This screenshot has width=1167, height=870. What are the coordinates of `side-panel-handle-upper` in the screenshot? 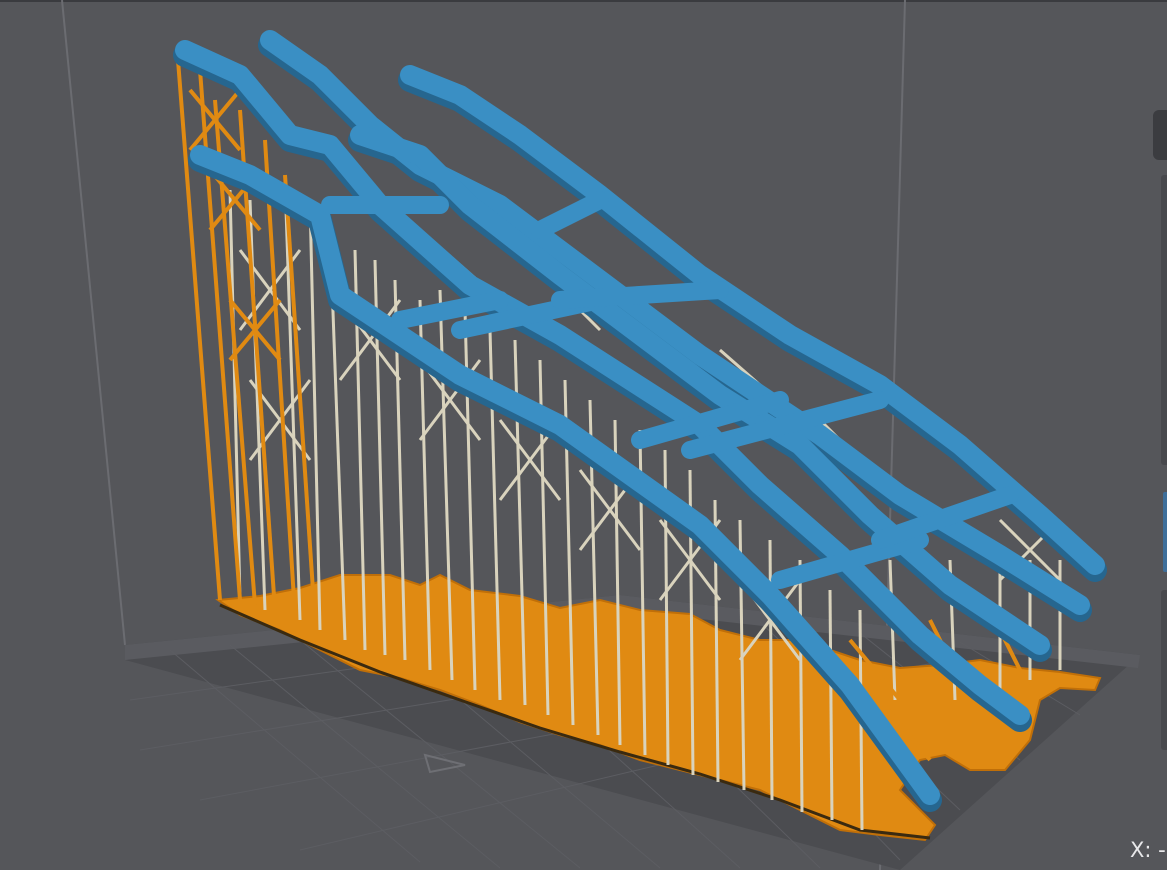 It's located at (1164, 320).